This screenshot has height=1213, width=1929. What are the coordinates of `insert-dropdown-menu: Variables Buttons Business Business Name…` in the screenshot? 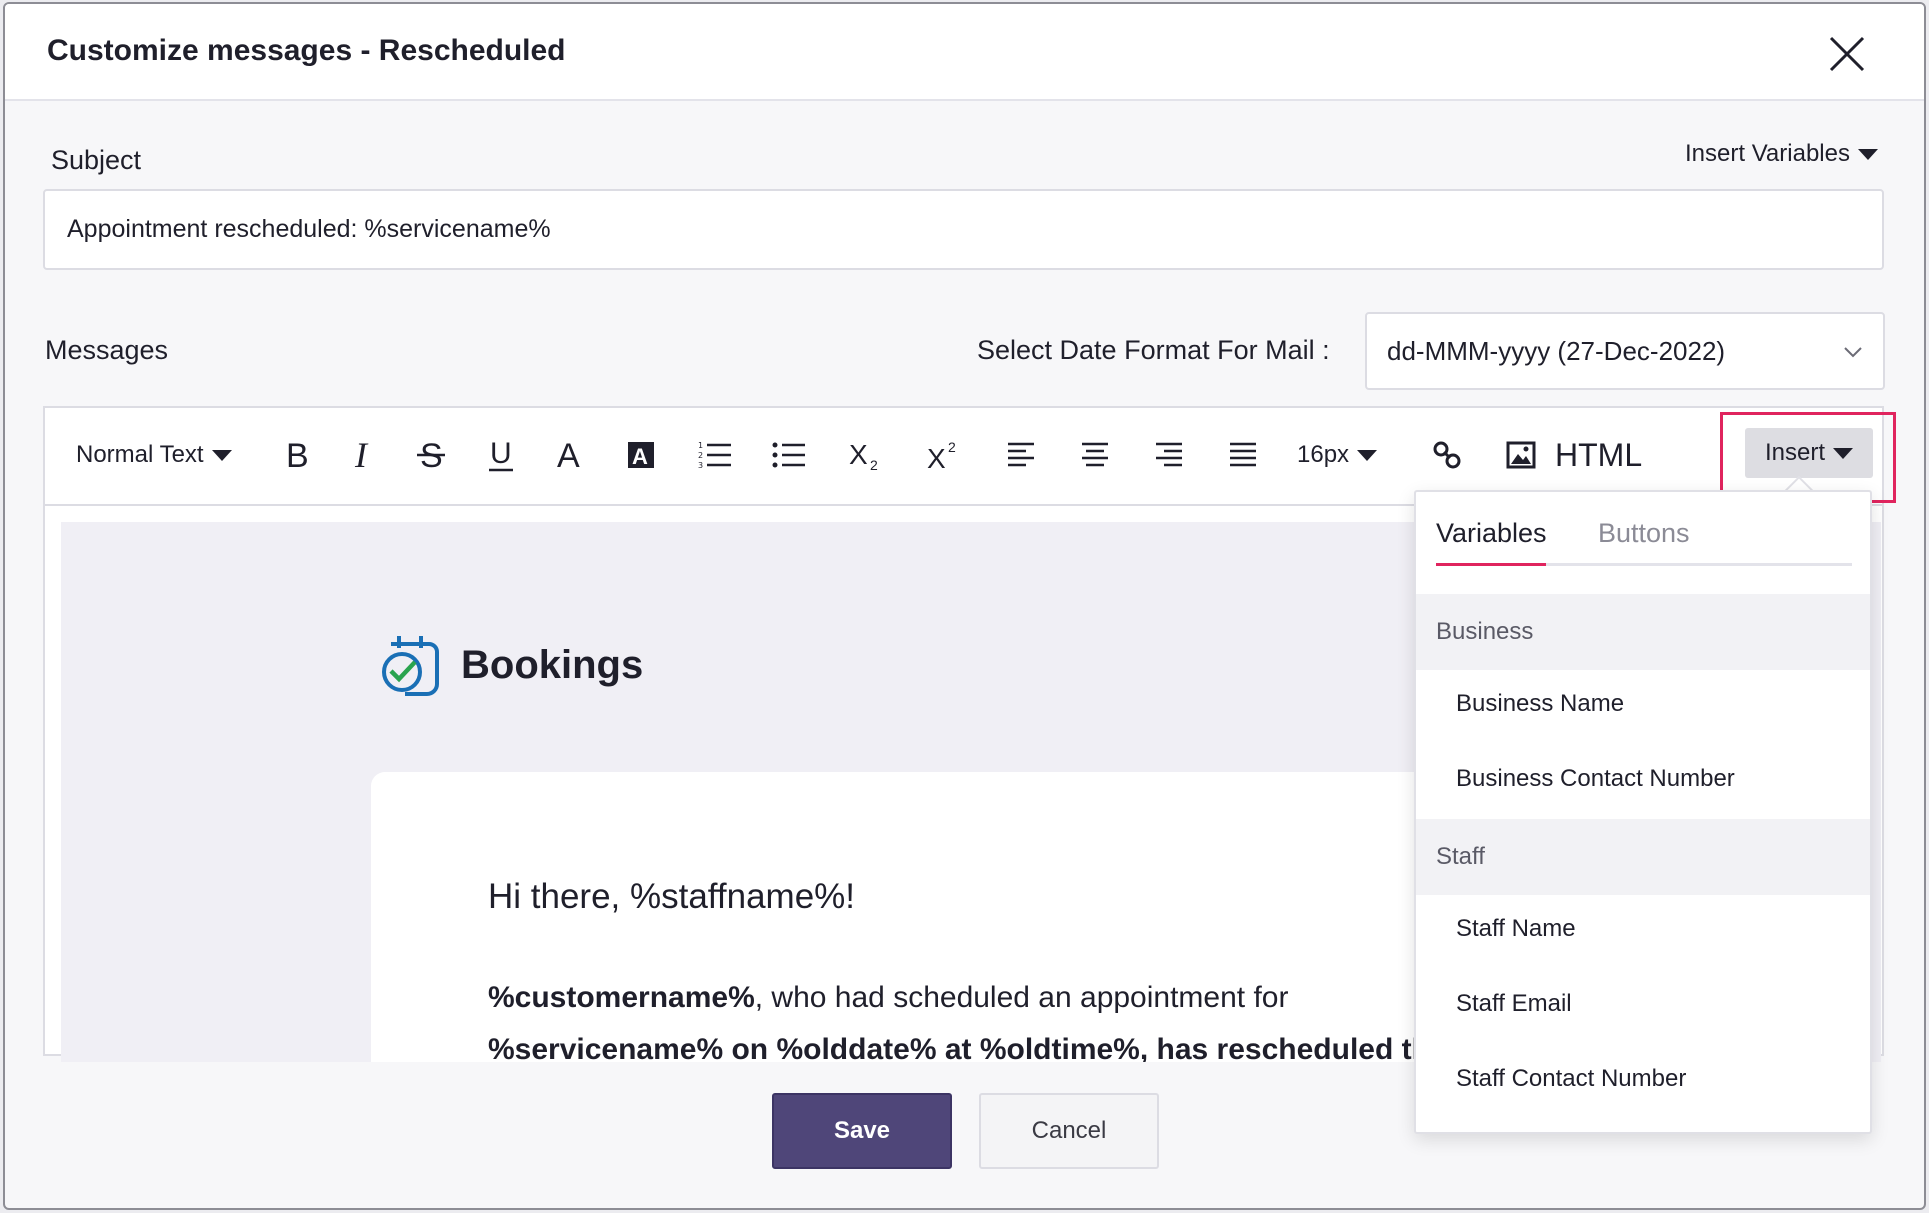 It's located at (1643, 812).